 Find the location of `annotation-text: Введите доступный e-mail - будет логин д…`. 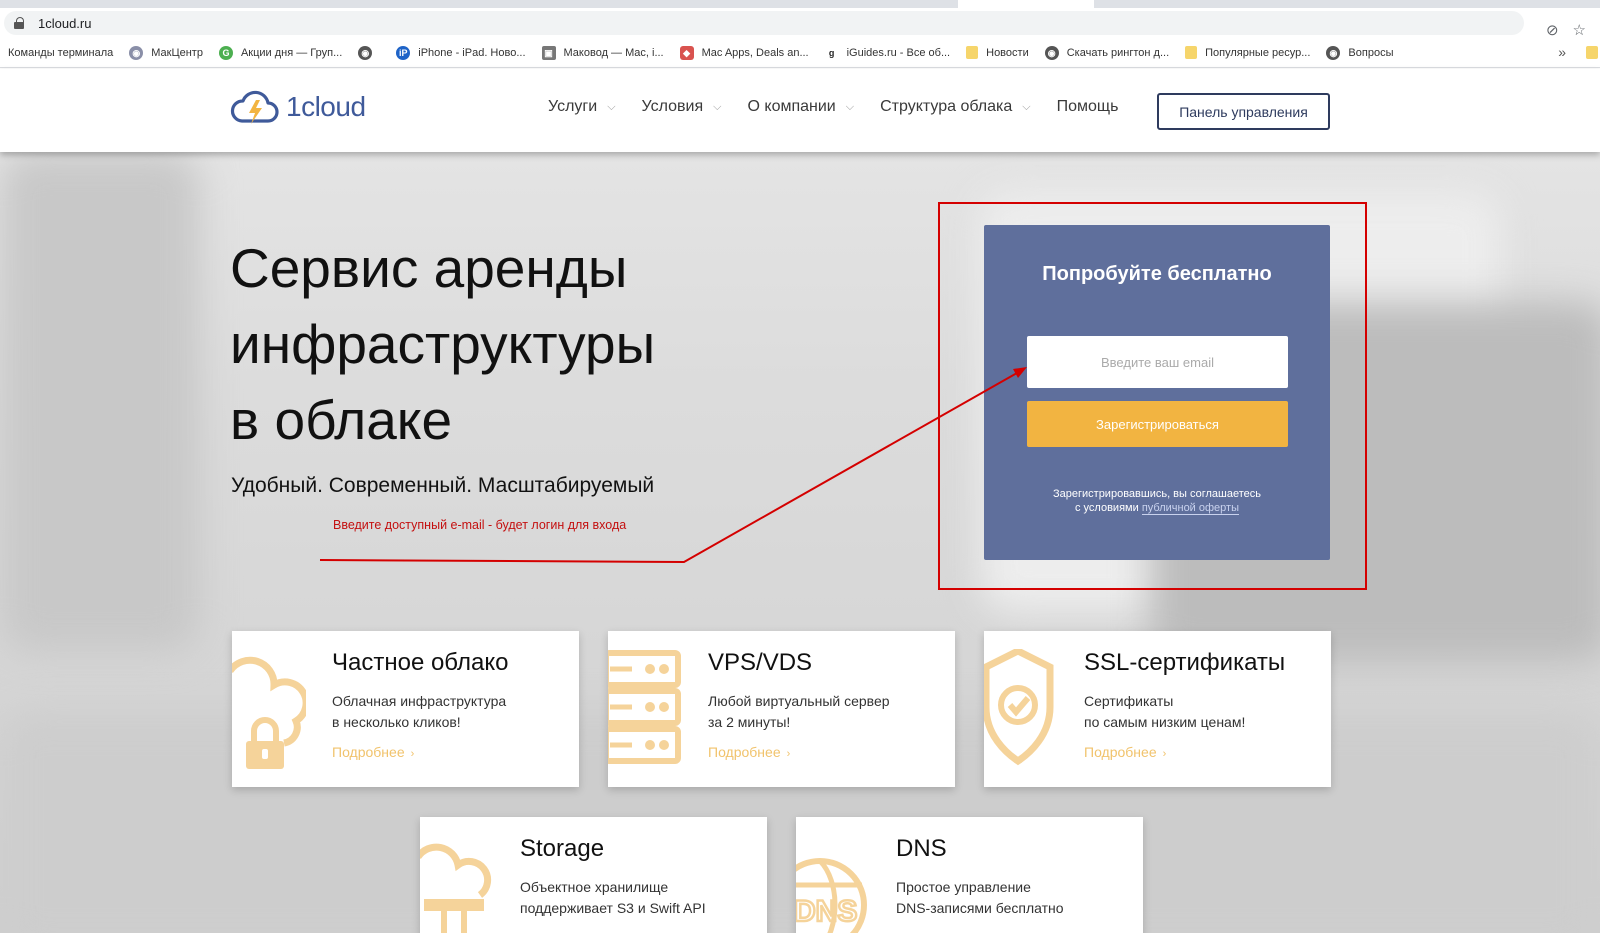

annotation-text: Введите доступный e-mail - будет логин д… is located at coordinates (480, 525).